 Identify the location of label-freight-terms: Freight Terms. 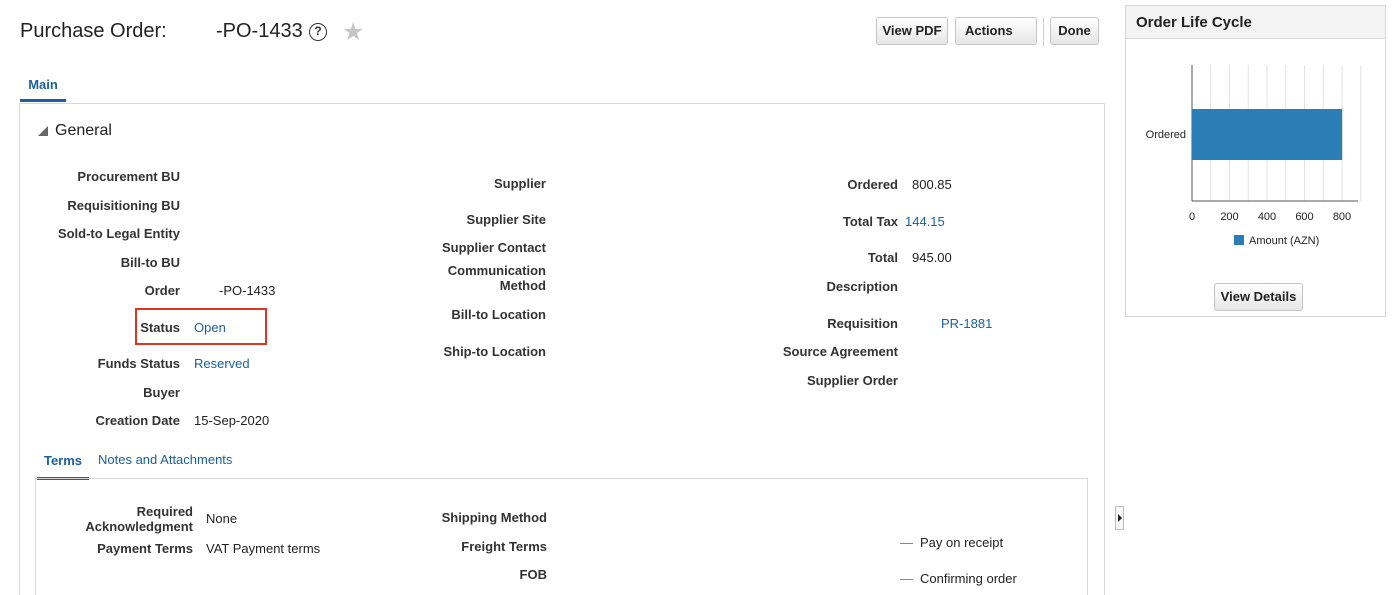
(504, 546).